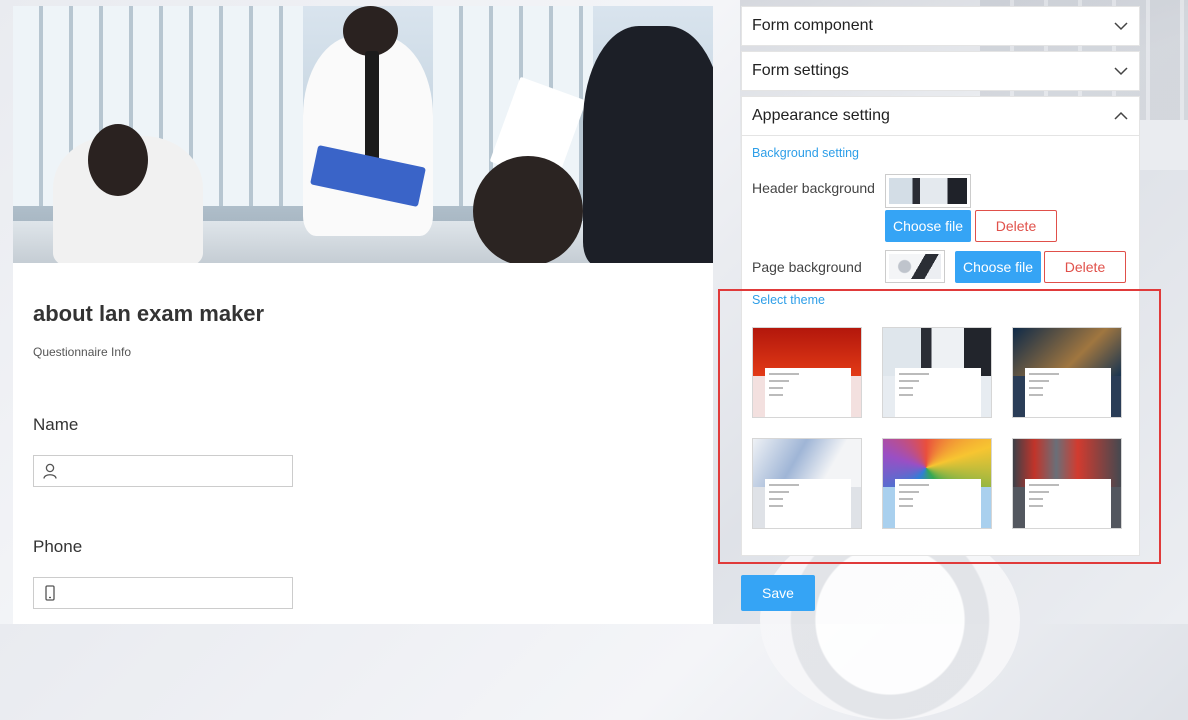 The height and width of the screenshot is (720, 1188). Describe the element at coordinates (149, 313) in the screenshot. I see `form-title: about lan exam maker` at that location.